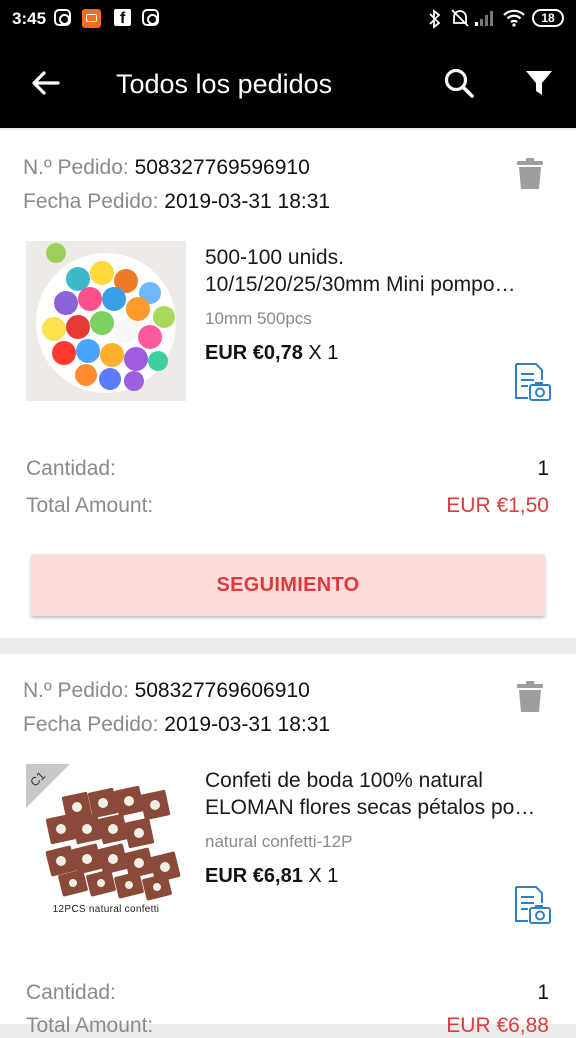 The height and width of the screenshot is (1038, 576). What do you see at coordinates (344, 780) in the screenshot?
I see `product-title-line: Confeti de boda 100% natural` at bounding box center [344, 780].